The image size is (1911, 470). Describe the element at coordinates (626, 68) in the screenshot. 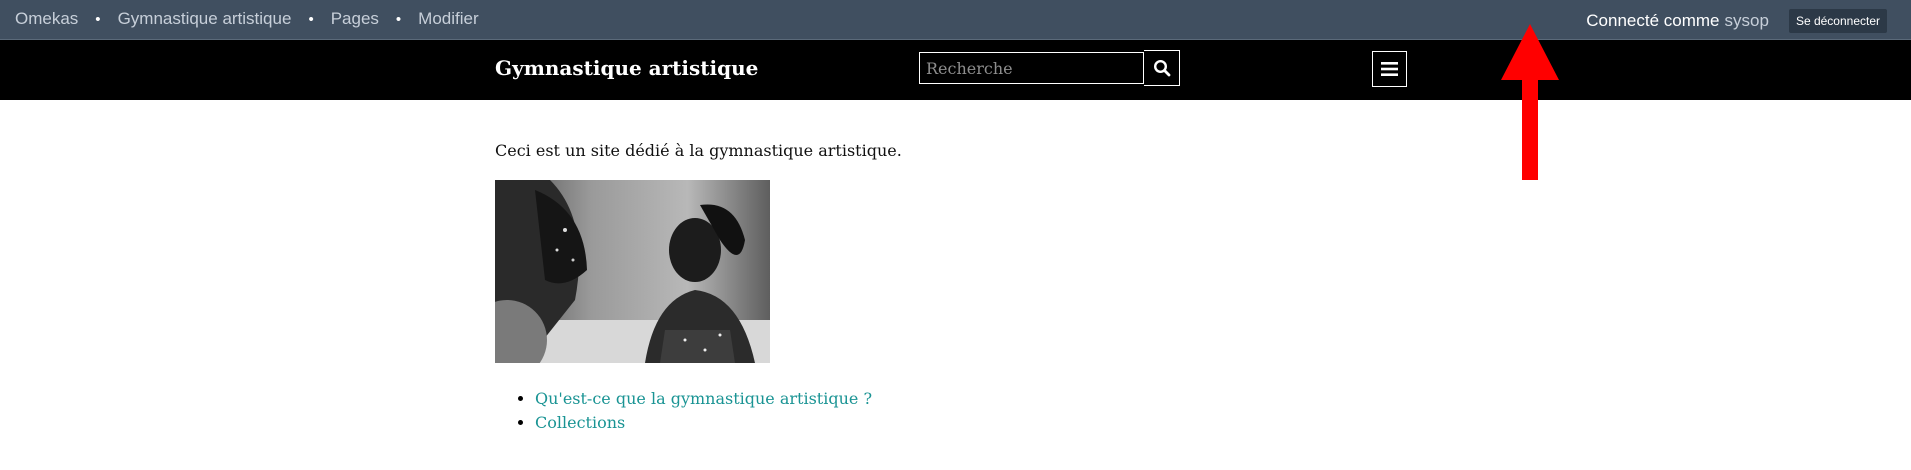

I see `site-title: Gymnastique artistique` at that location.